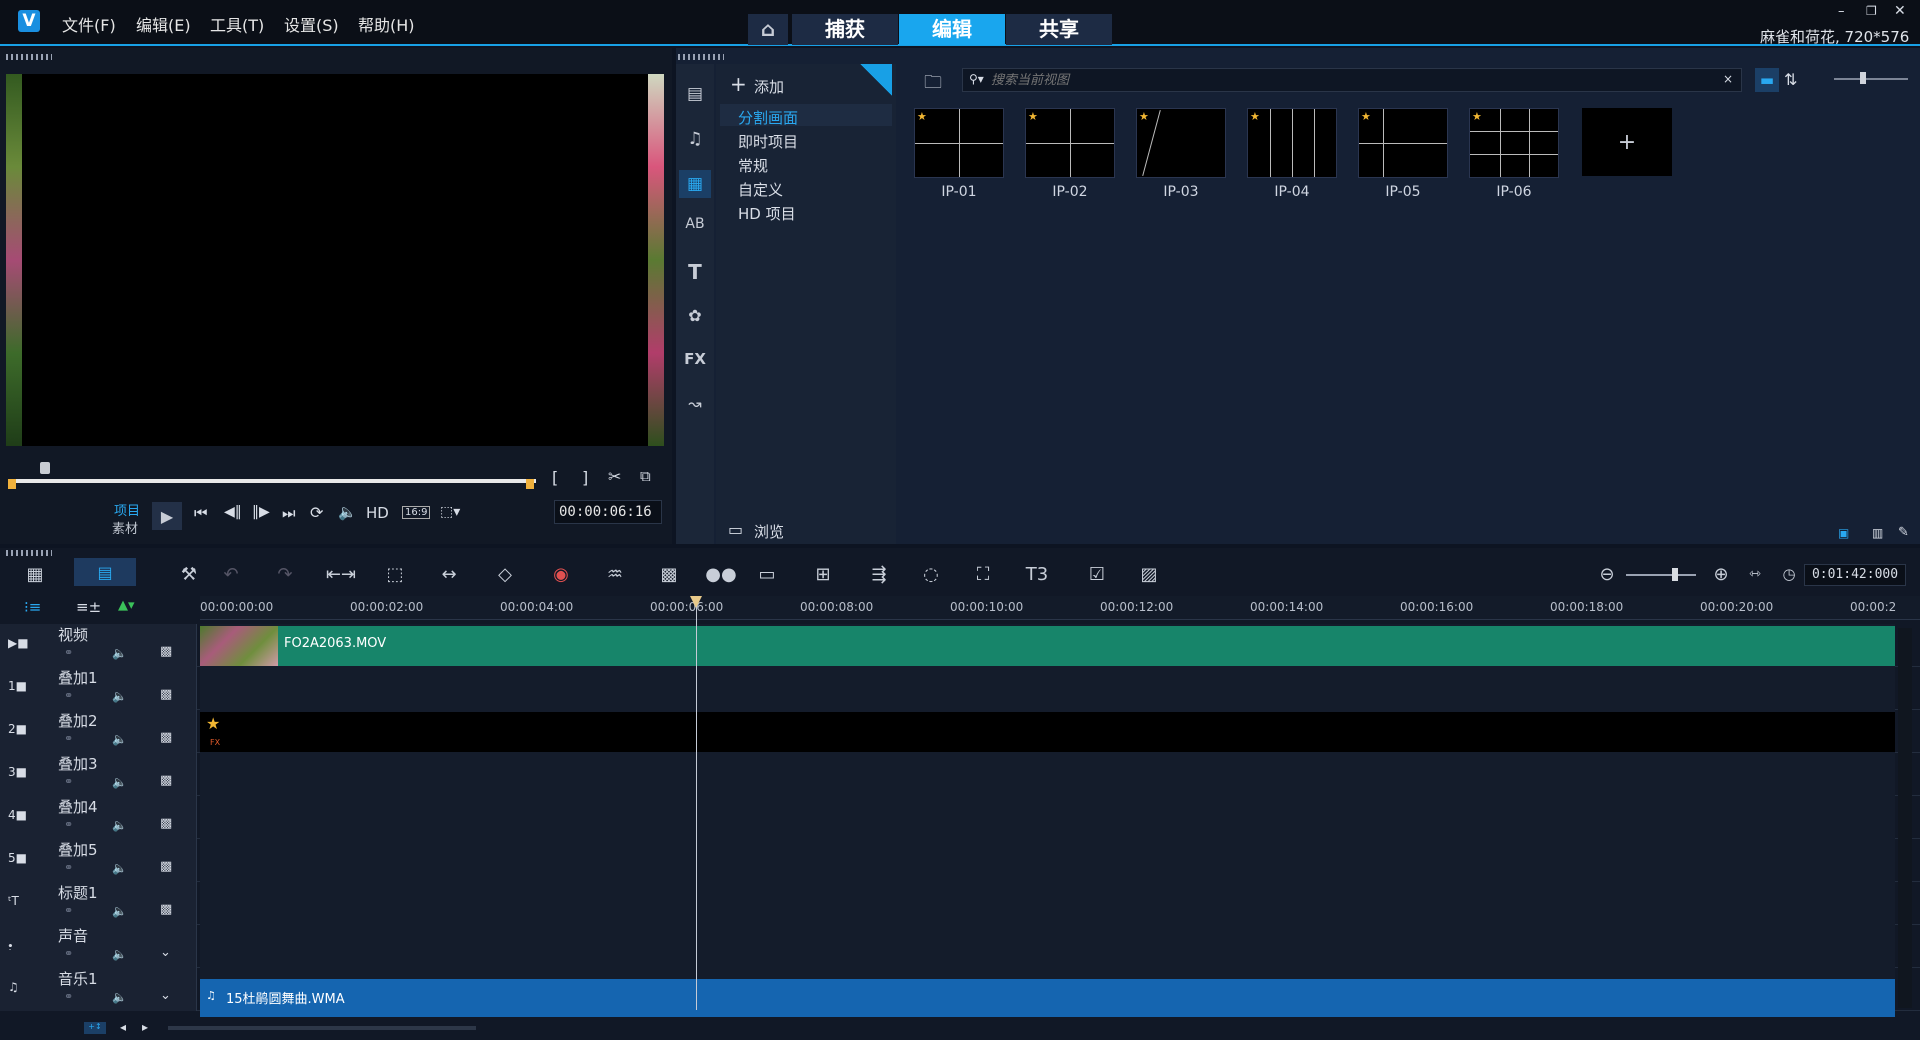 The image size is (1920, 1040). What do you see at coordinates (1871, 79) in the screenshot?
I see `thumb-size-slider` at bounding box center [1871, 79].